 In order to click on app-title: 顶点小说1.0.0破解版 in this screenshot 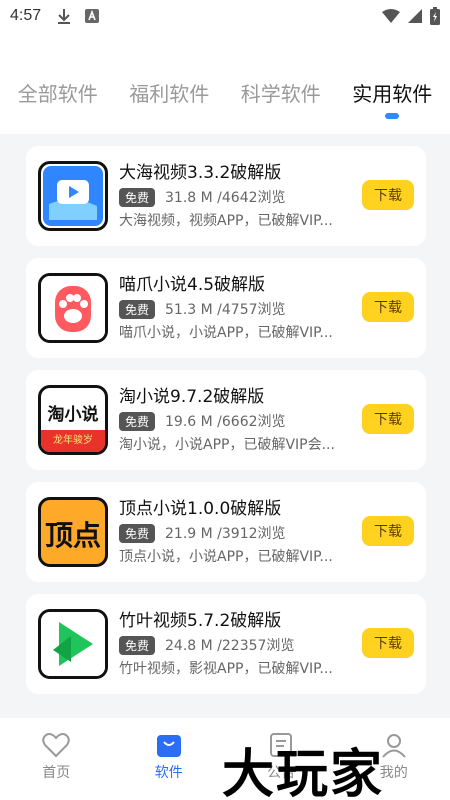, I will do `click(200, 509)`.